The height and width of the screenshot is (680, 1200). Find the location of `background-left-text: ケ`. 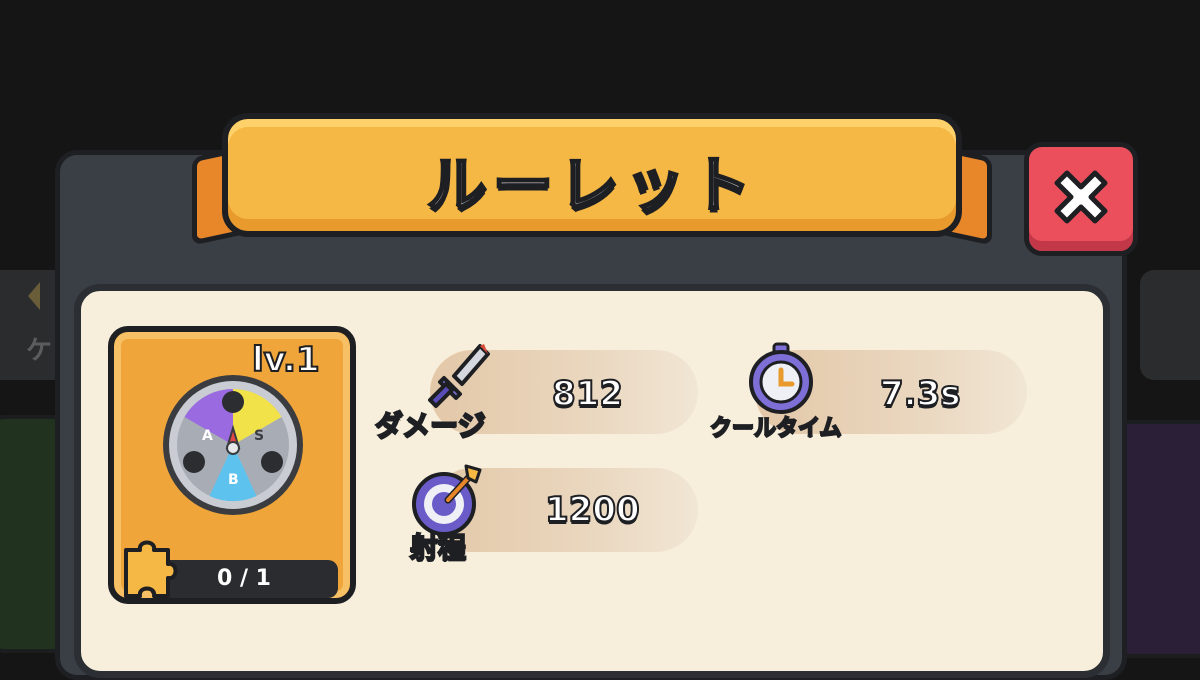

background-left-text: ケ is located at coordinates (39, 351).